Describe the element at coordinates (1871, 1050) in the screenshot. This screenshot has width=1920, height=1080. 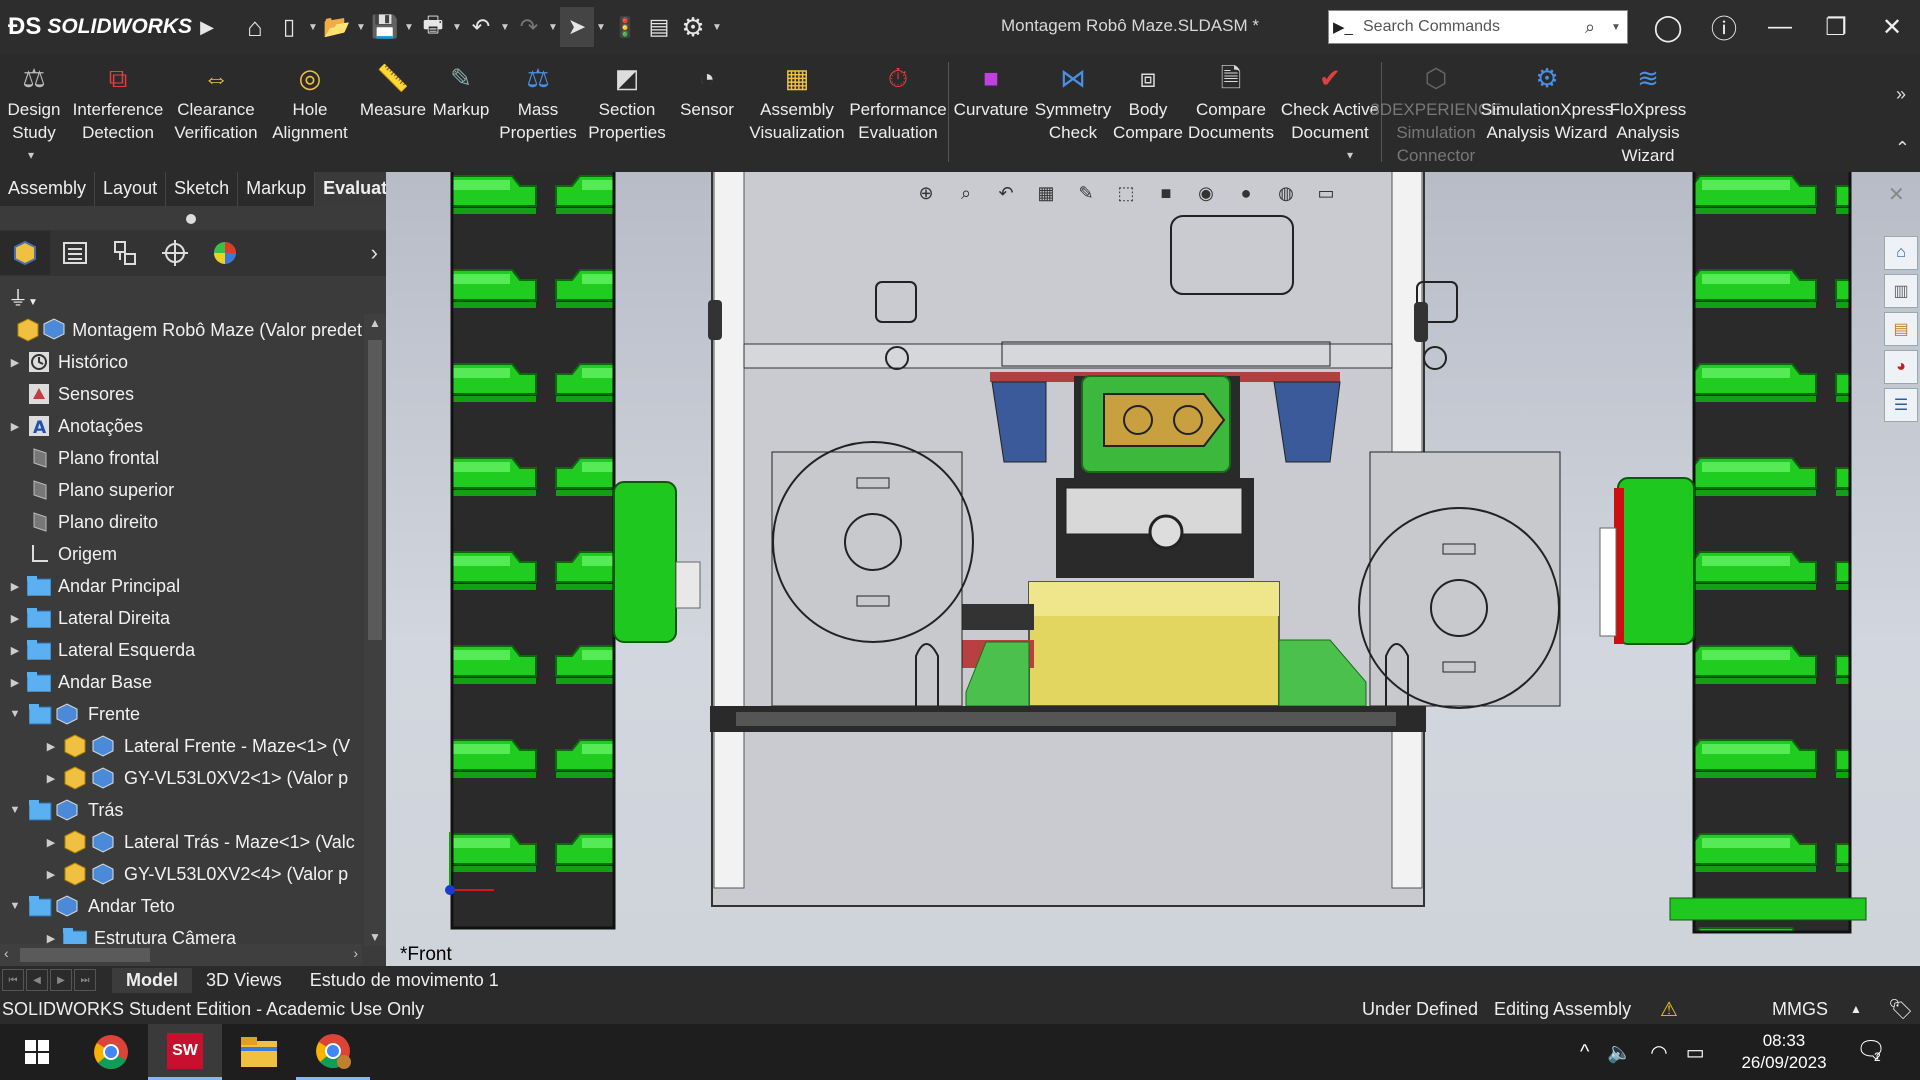
I see `notifications-icon: 🗨 2` at that location.